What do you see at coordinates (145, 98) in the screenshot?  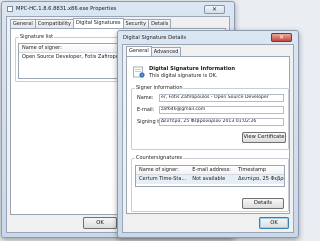 I see `name-label: Name:` at bounding box center [145, 98].